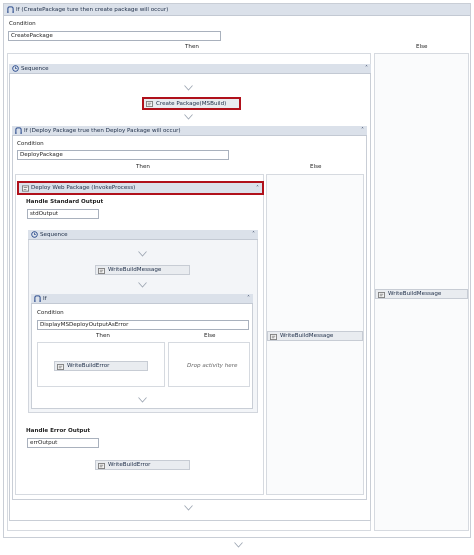 The height and width of the screenshot is (555, 474). What do you see at coordinates (212, 366) in the screenshot?
I see `if-3-drop-placeholder: Drop activity here` at bounding box center [212, 366].